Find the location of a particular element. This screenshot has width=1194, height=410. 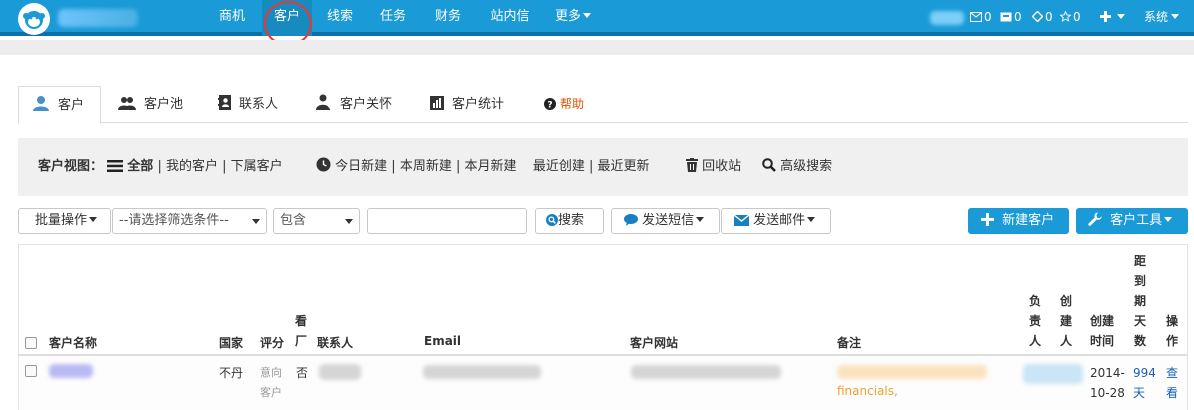

tab-help: ? 帮助 is located at coordinates (564, 104).